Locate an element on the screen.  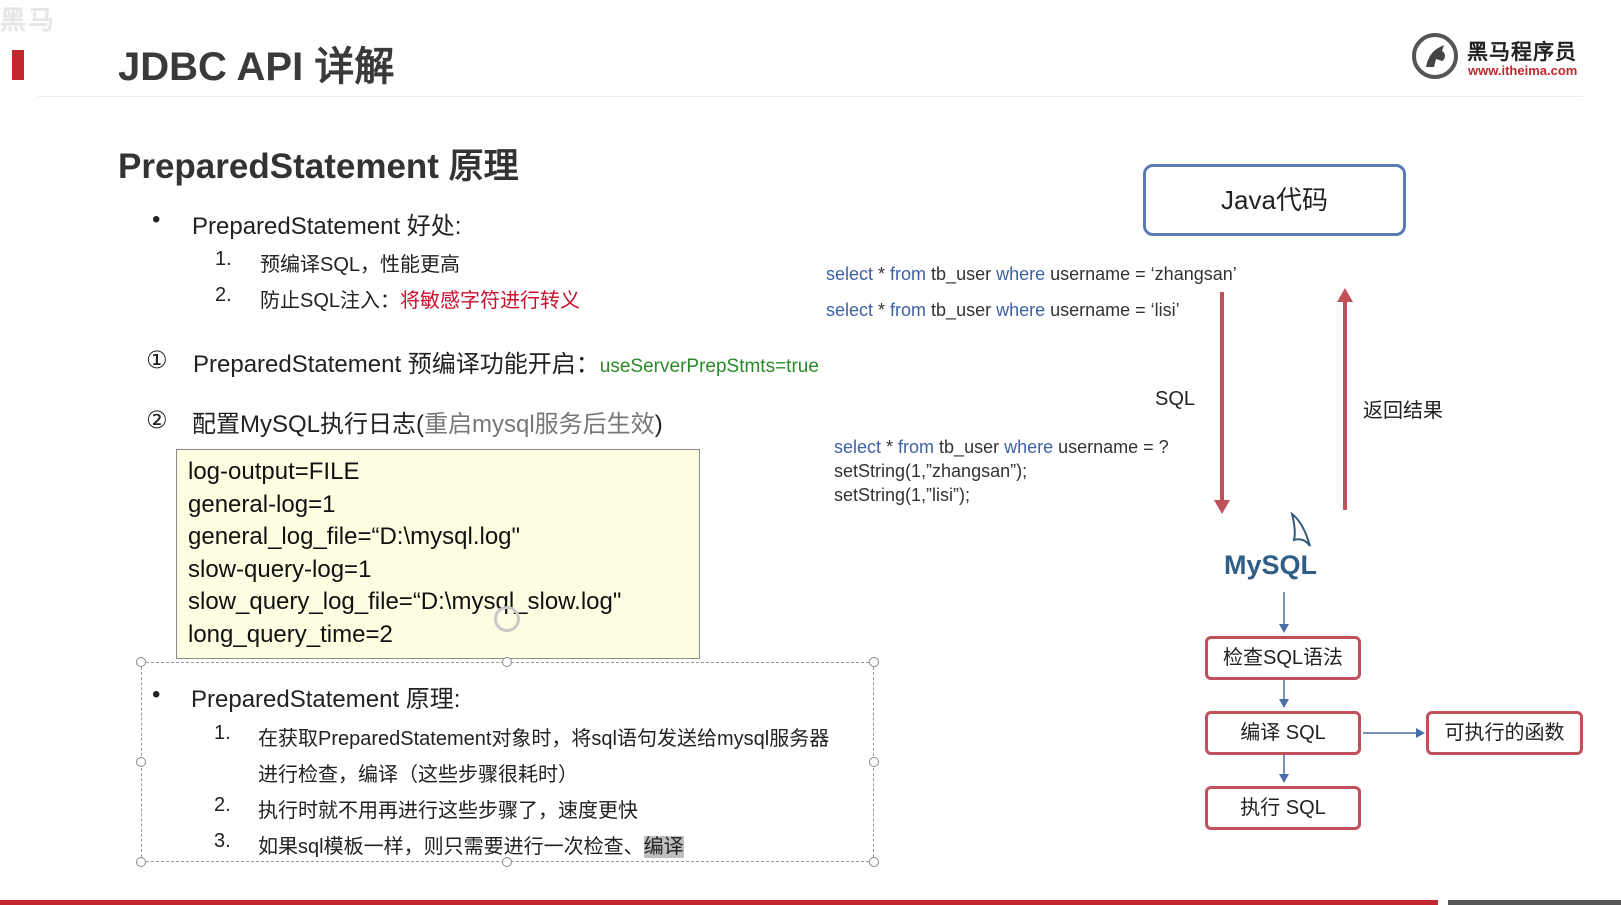
executable-function-box: 可执行的函数 is located at coordinates (1504, 733).